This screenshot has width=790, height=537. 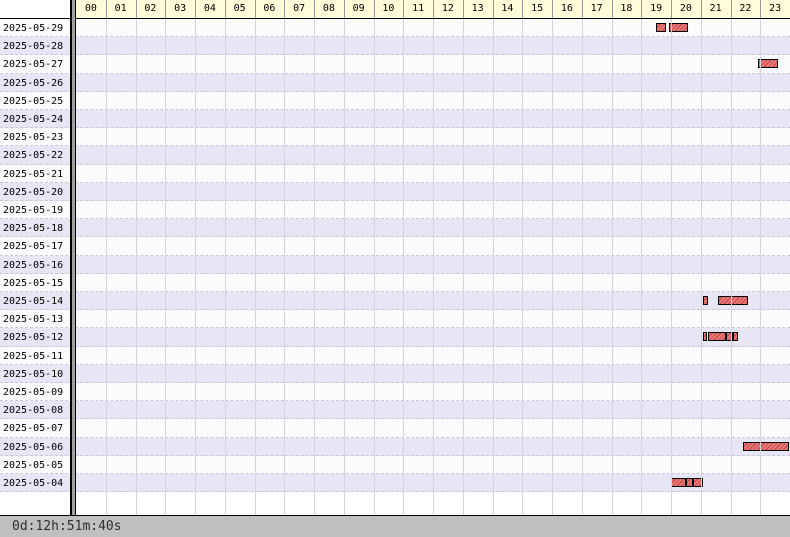 What do you see at coordinates (150, 8) in the screenshot?
I see `hour-header-02: 02` at bounding box center [150, 8].